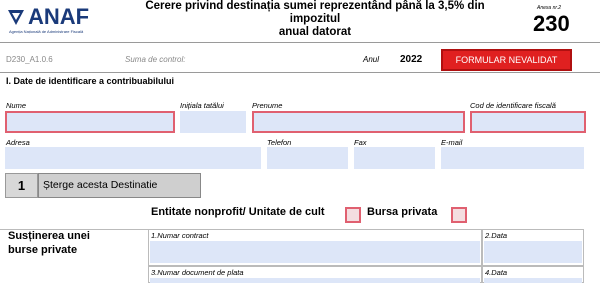 The height and width of the screenshot is (283, 600). Describe the element at coordinates (528, 122) in the screenshot. I see `cod-fiscal-input` at that location.